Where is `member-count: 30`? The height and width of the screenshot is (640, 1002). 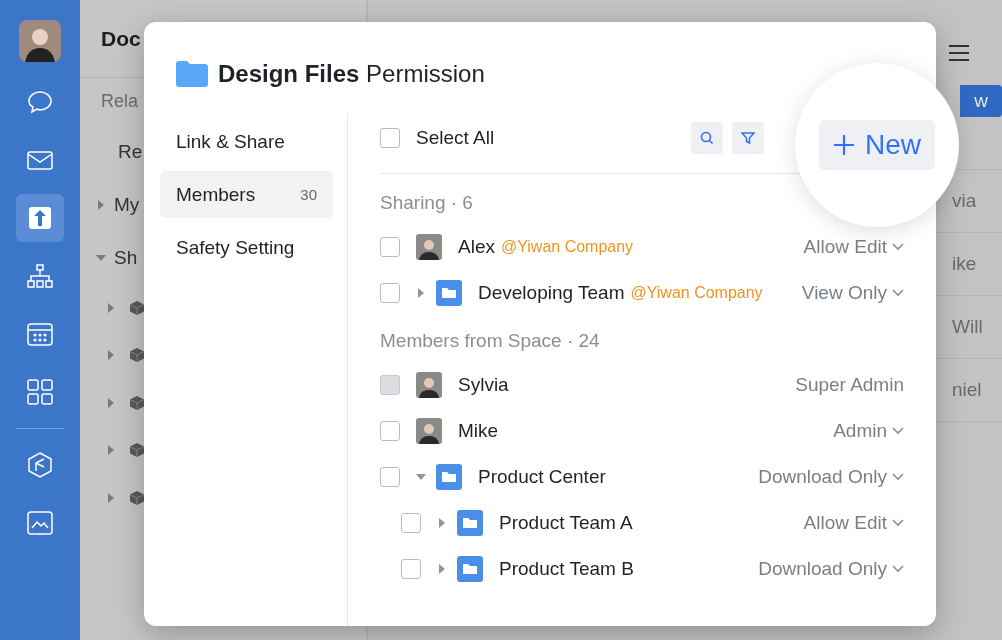 member-count: 30 is located at coordinates (308, 194).